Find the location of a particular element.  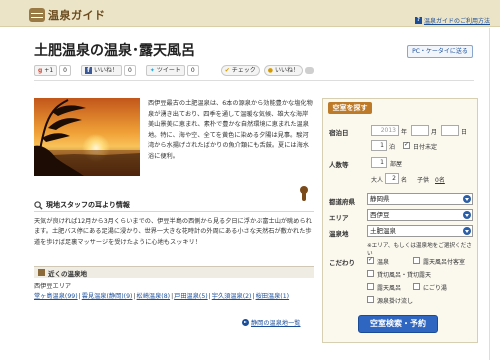

gplus-share: g +1 0 is located at coordinates (52, 70).